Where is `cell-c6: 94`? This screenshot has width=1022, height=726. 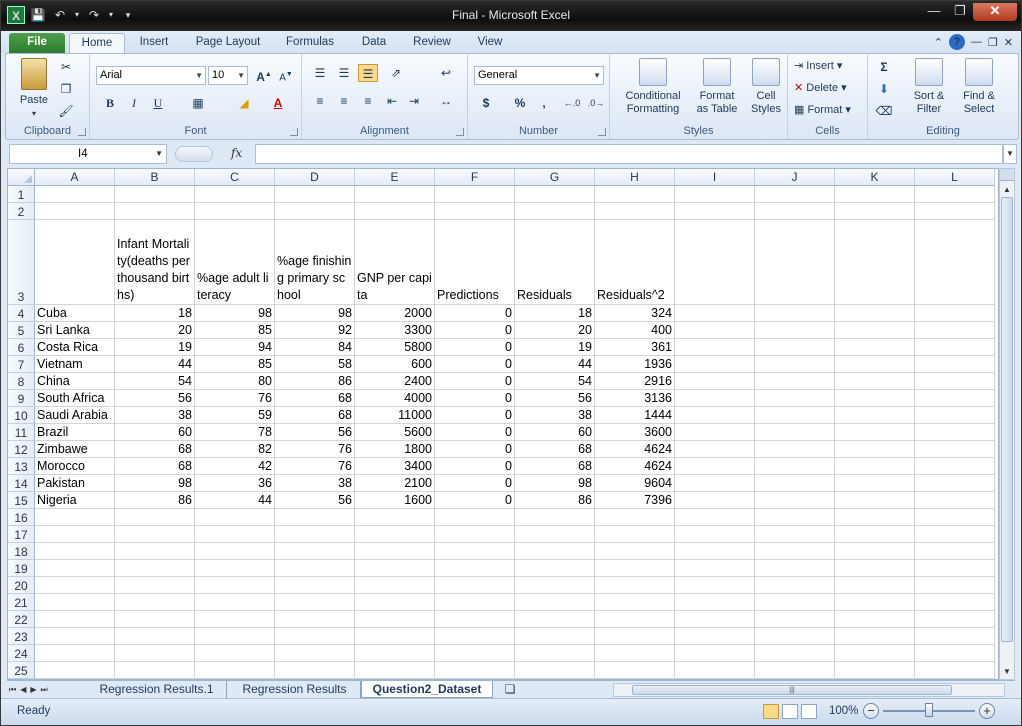
cell-c6: 94 is located at coordinates (235, 347).